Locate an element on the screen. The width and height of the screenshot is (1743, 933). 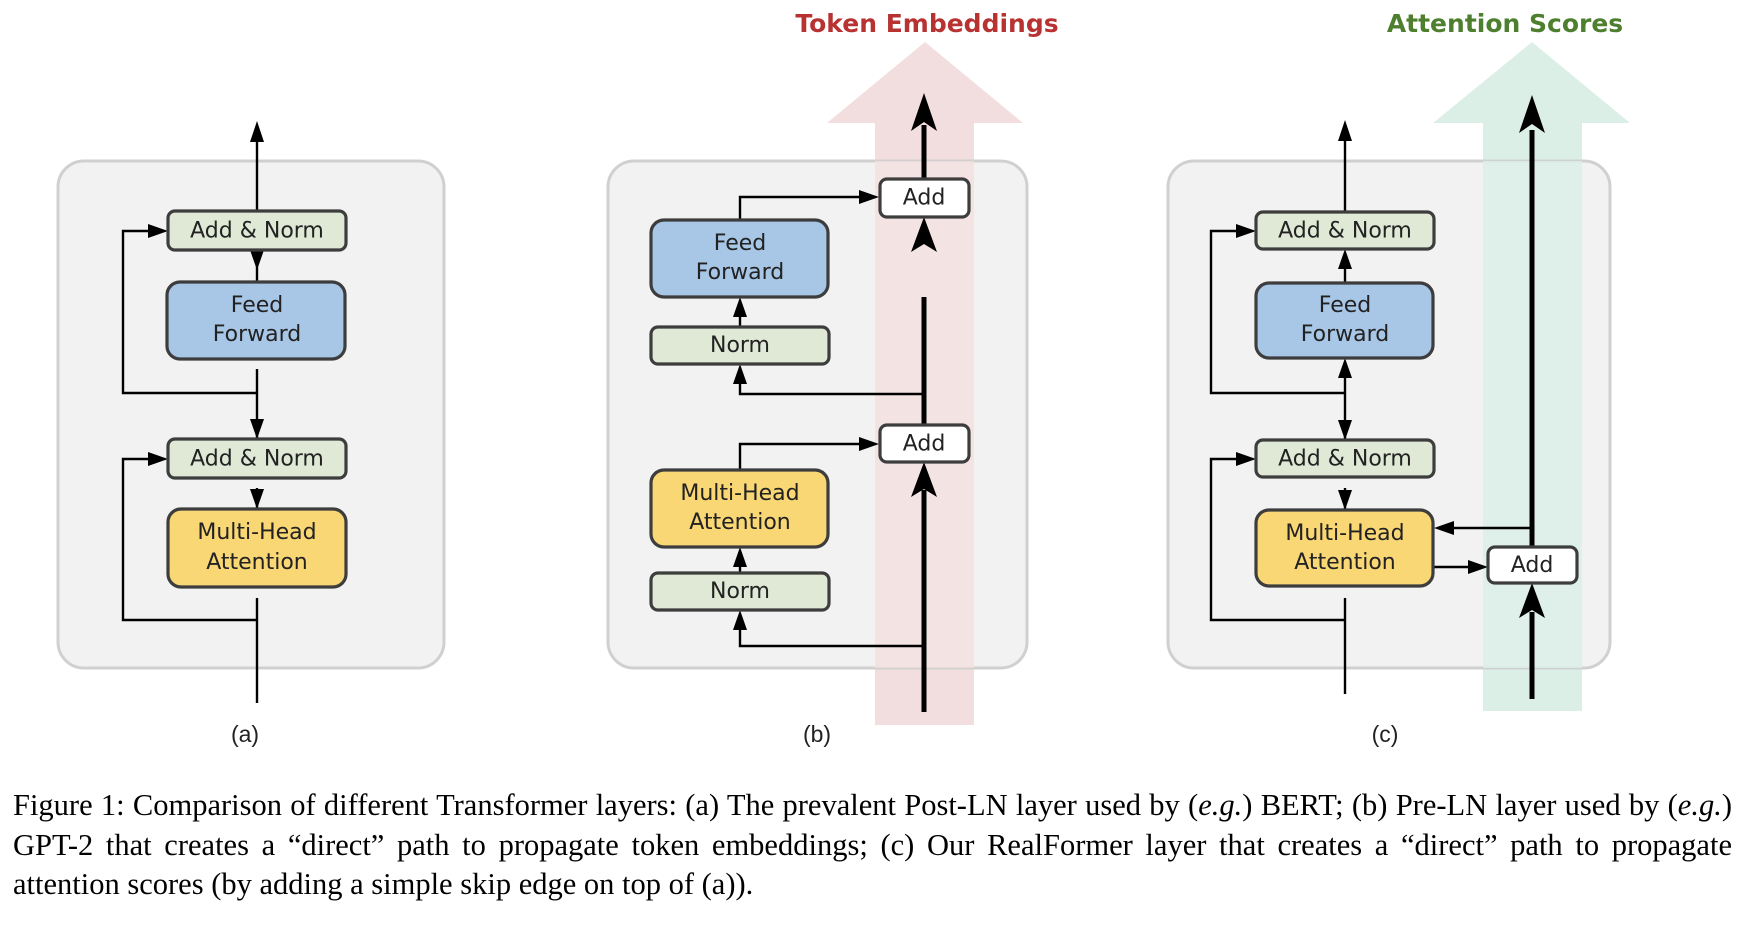
panel-a-multi-head-attention: Multi-Head Attention is located at coordinates (257, 548).